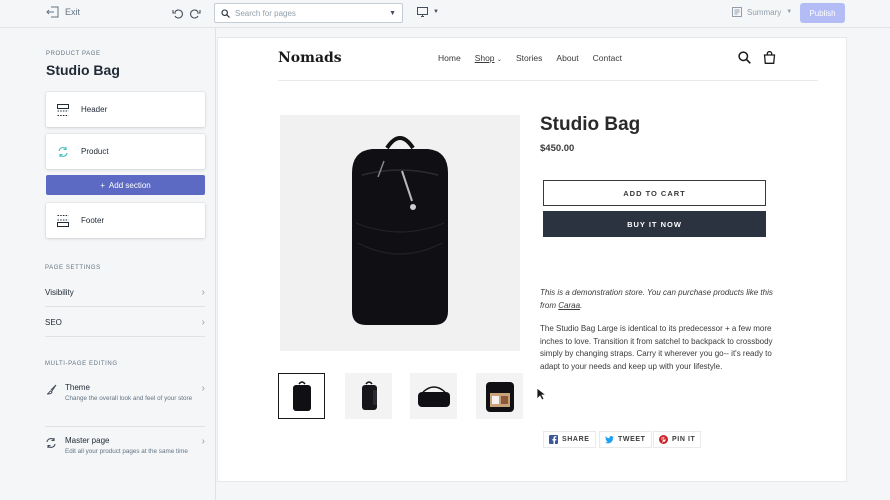  What do you see at coordinates (73, 268) in the screenshot?
I see `page-settings-heading: PAGE SETTINGS` at bounding box center [73, 268].